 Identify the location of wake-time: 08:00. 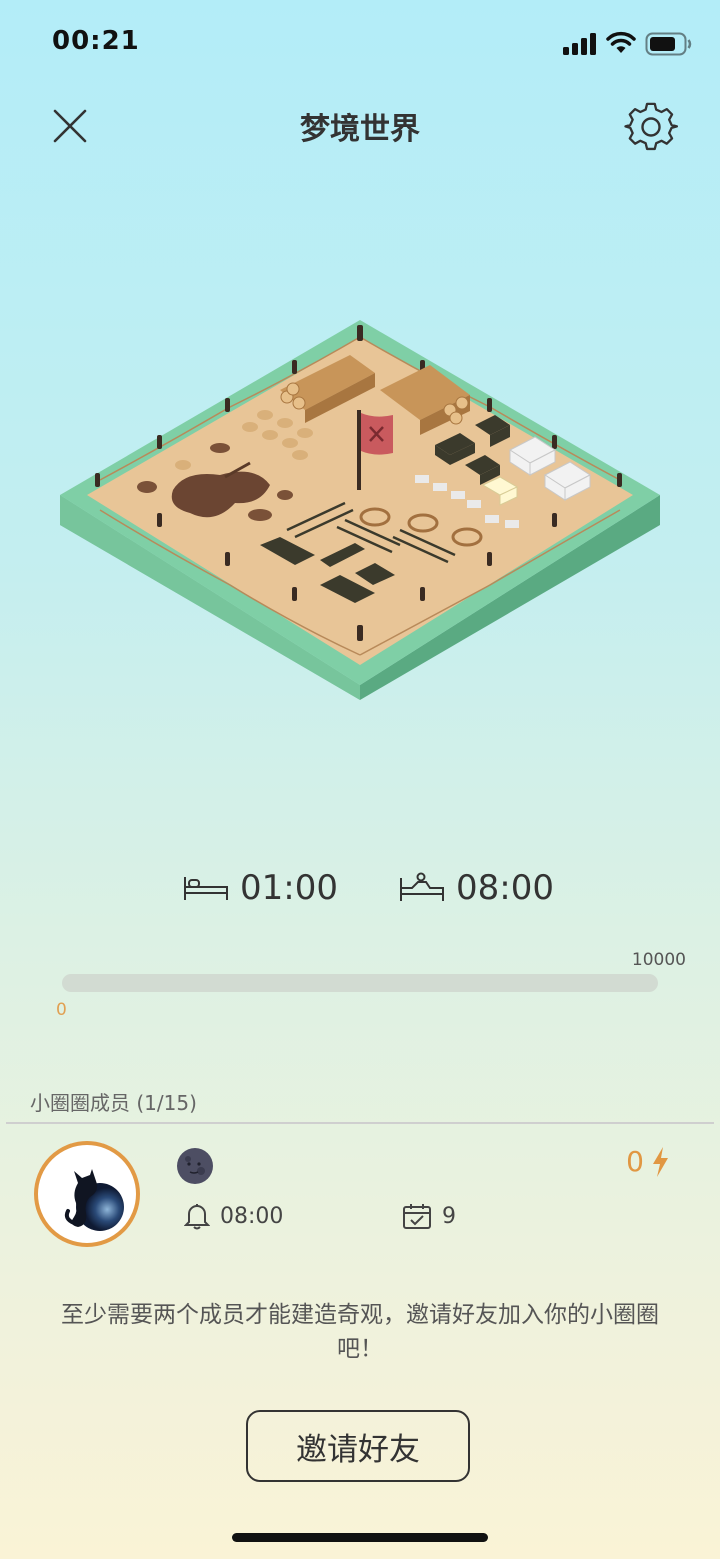
(476, 888).